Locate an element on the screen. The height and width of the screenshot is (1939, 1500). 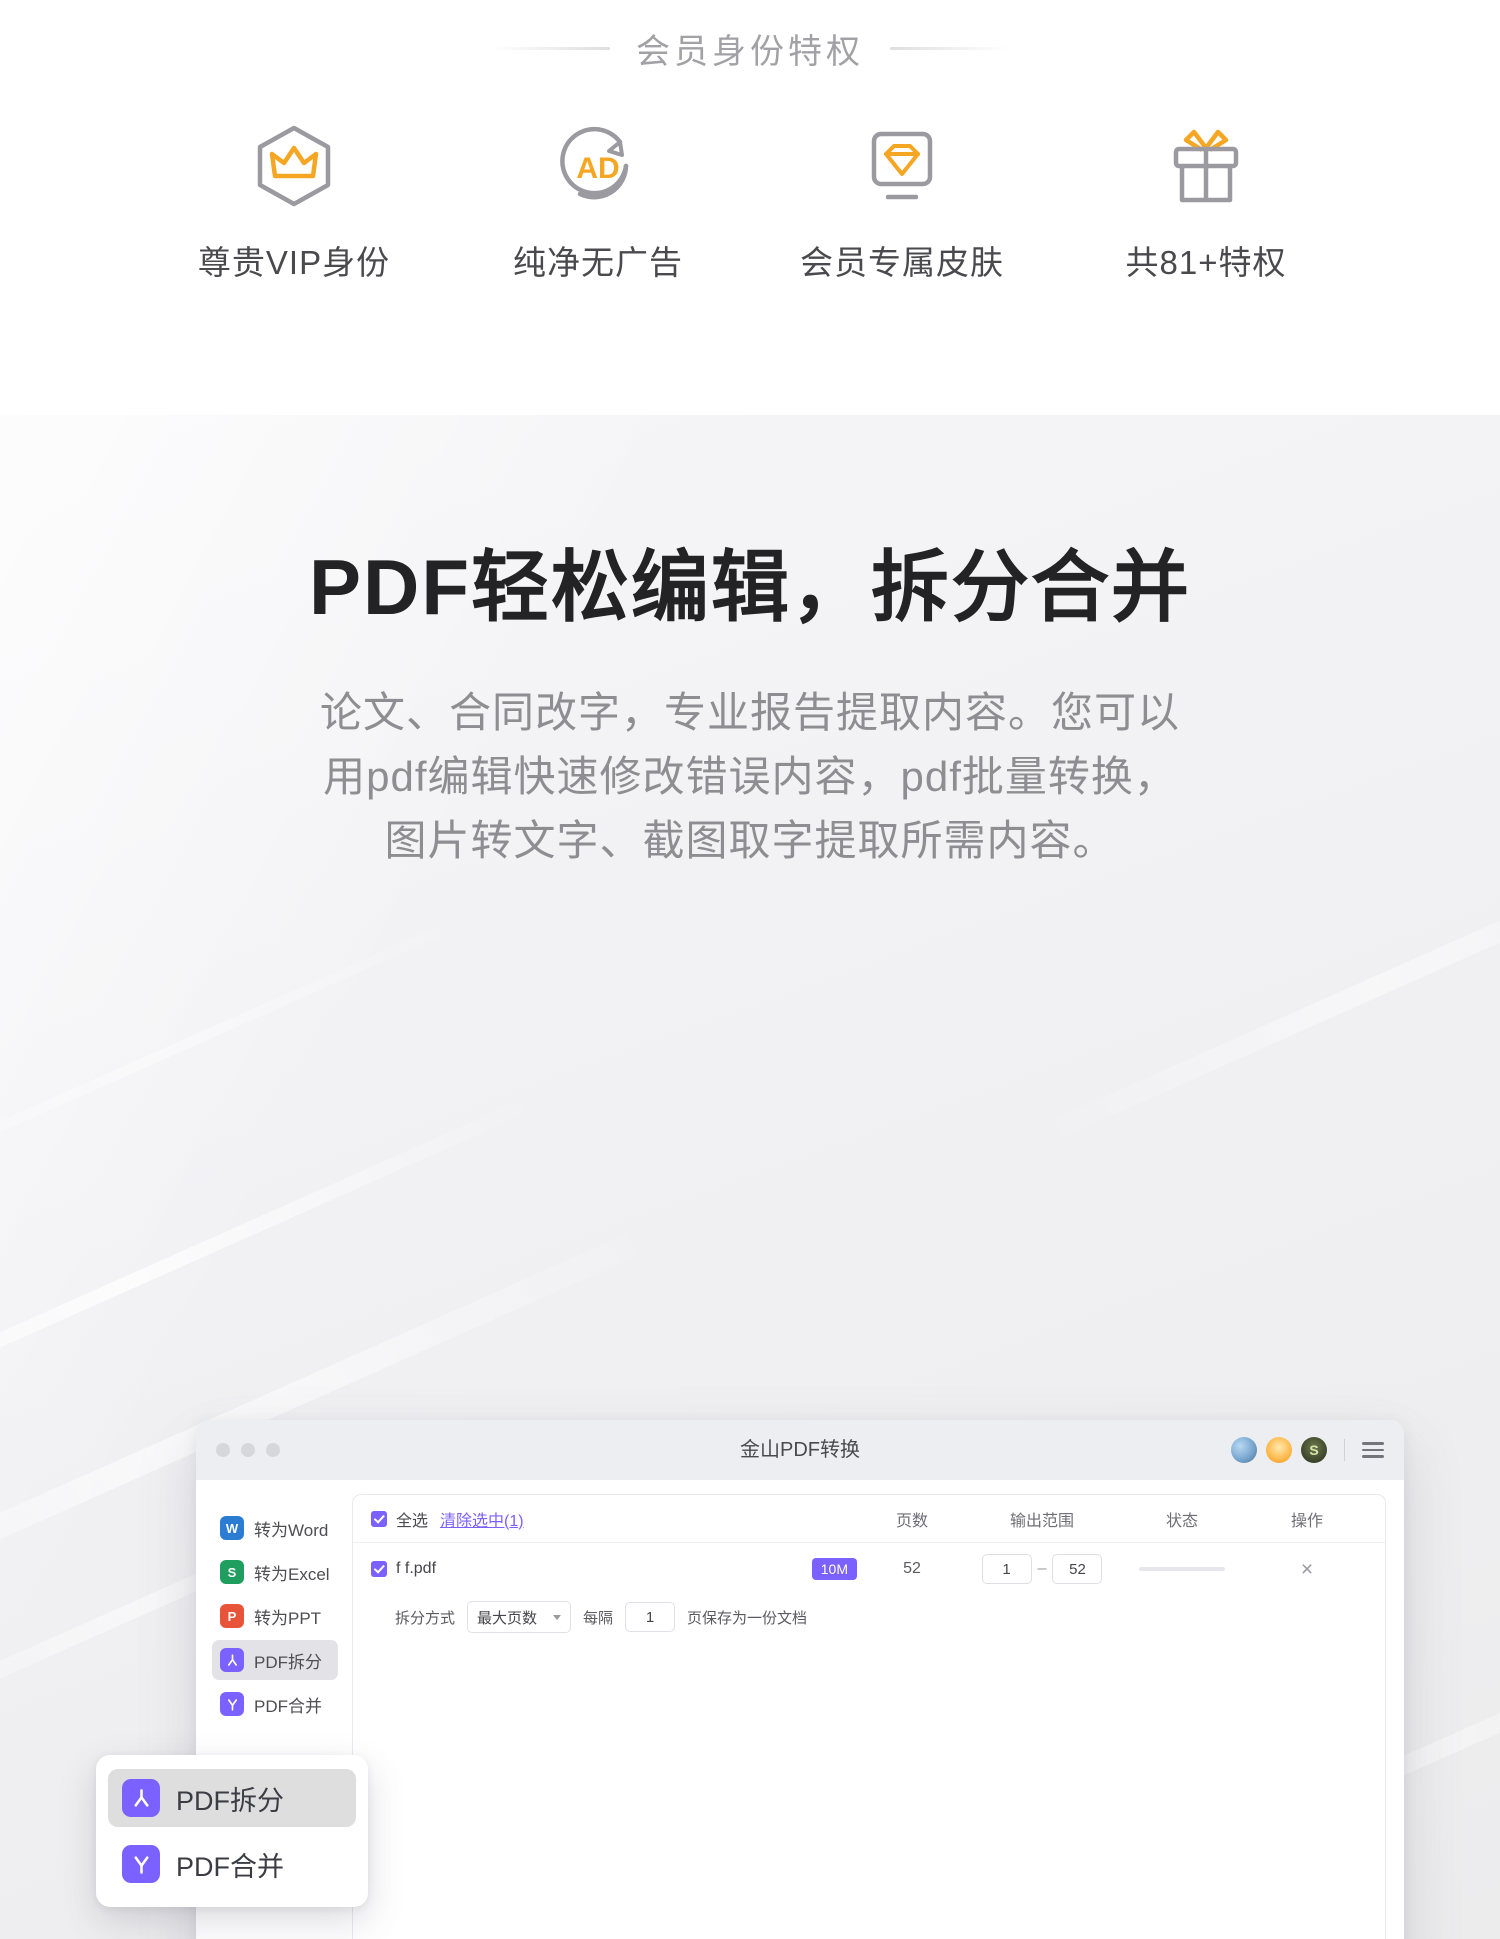
minimize-window-button is located at coordinates (248, 1450).